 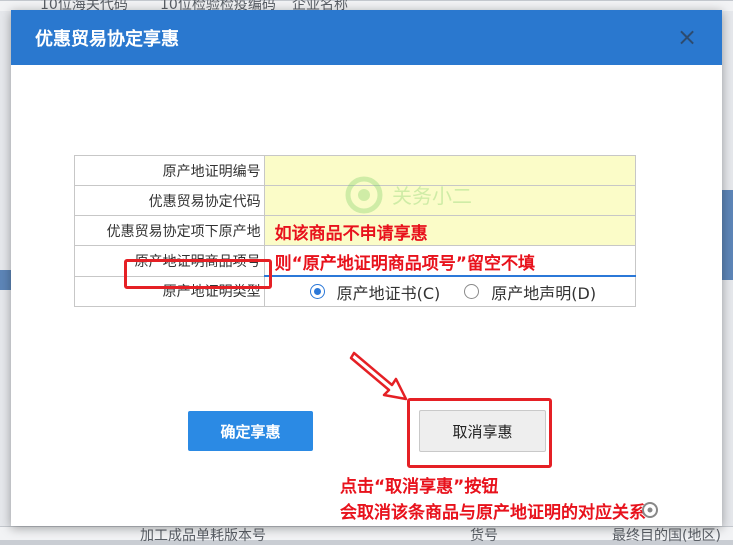 What do you see at coordinates (479, 433) in the screenshot?
I see `highlight-box-cancel-button` at bounding box center [479, 433].